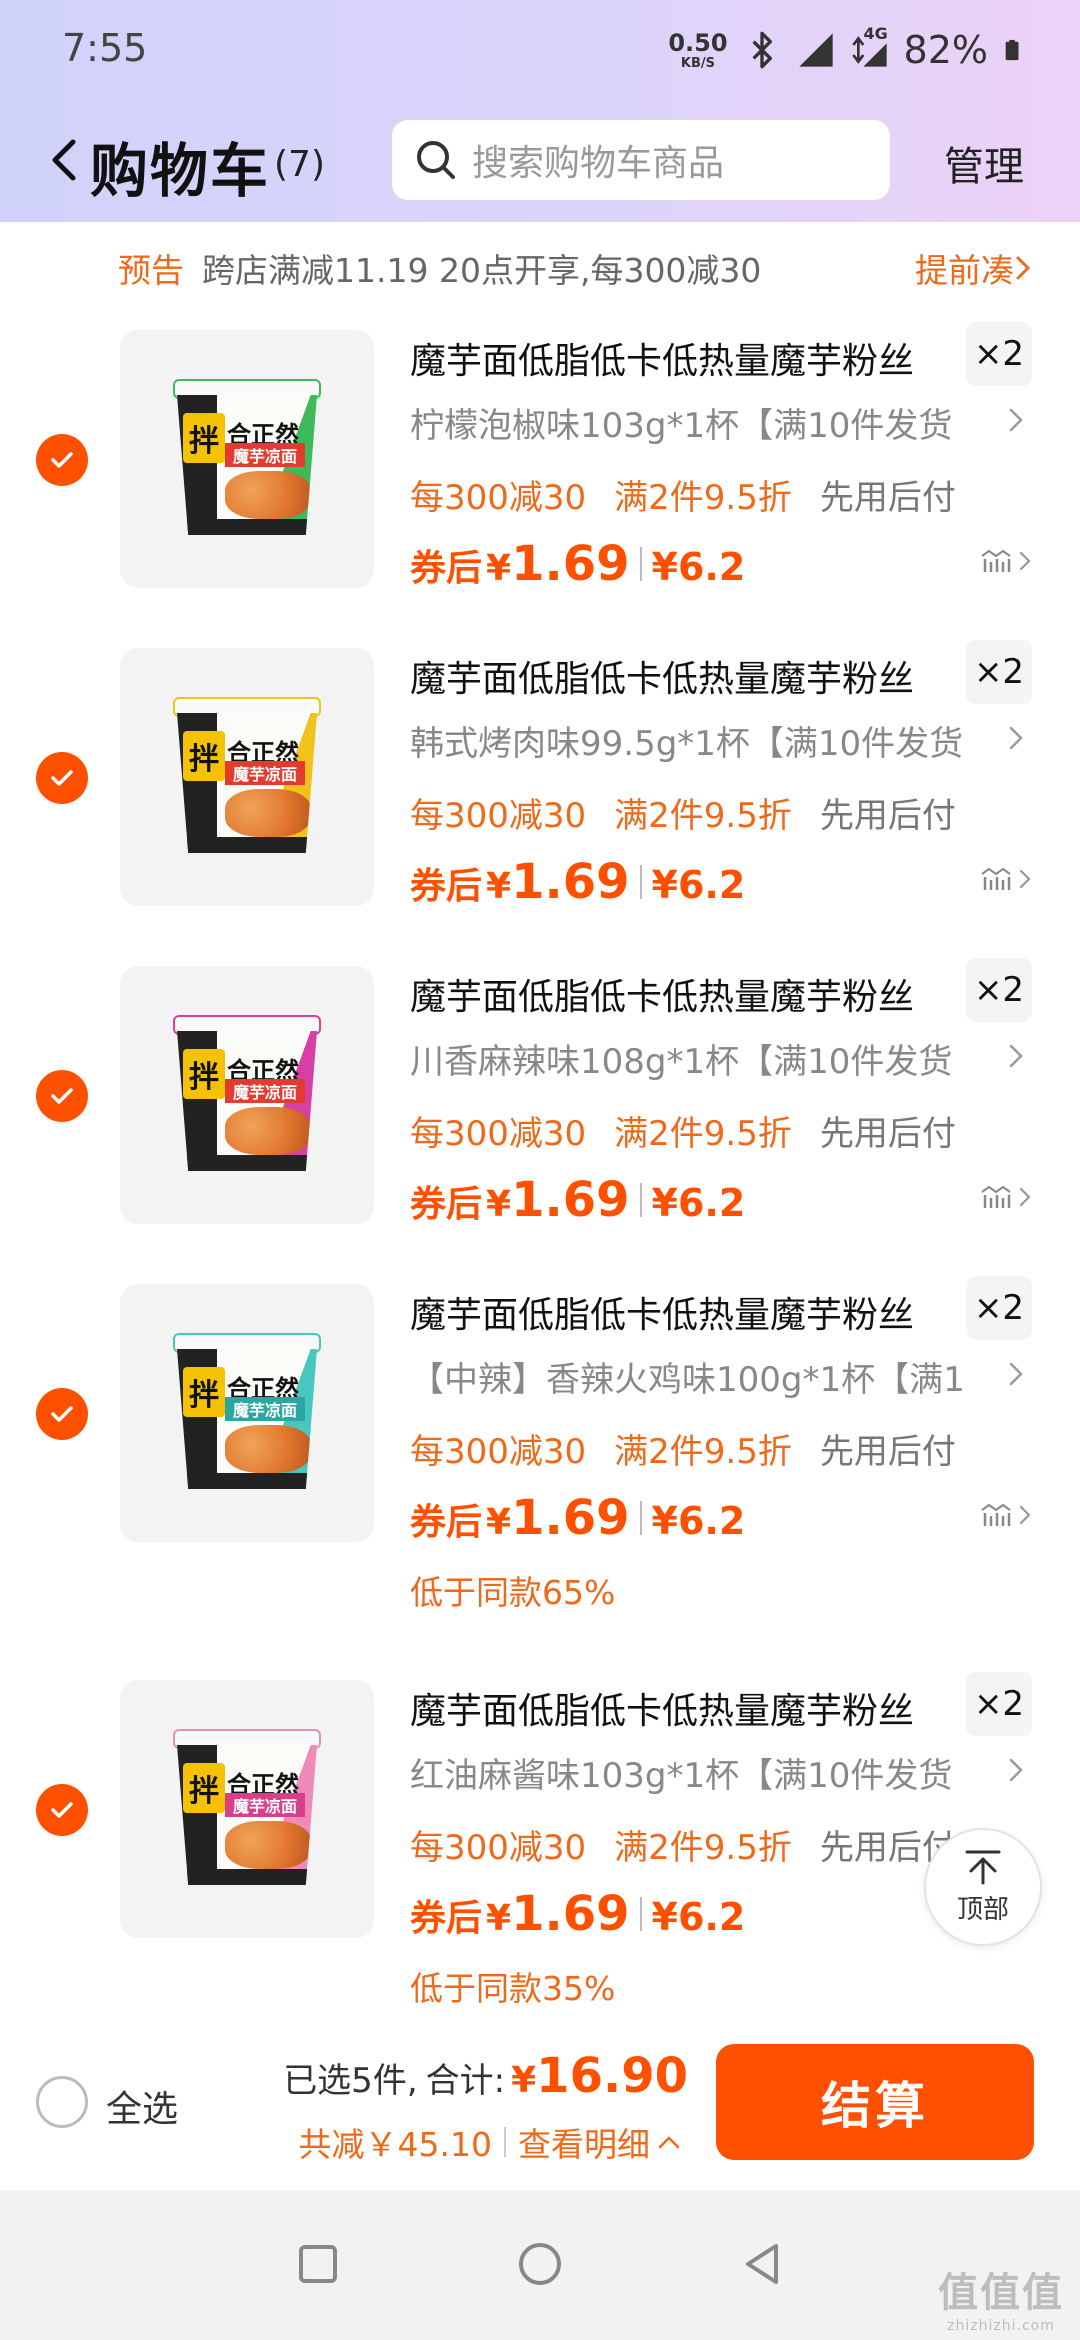  What do you see at coordinates (984, 163) in the screenshot?
I see `manage-button: 管理` at bounding box center [984, 163].